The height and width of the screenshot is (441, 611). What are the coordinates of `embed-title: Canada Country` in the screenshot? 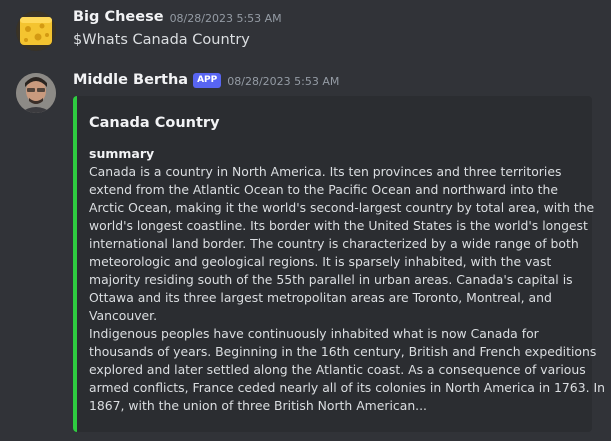 It's located at (154, 123).